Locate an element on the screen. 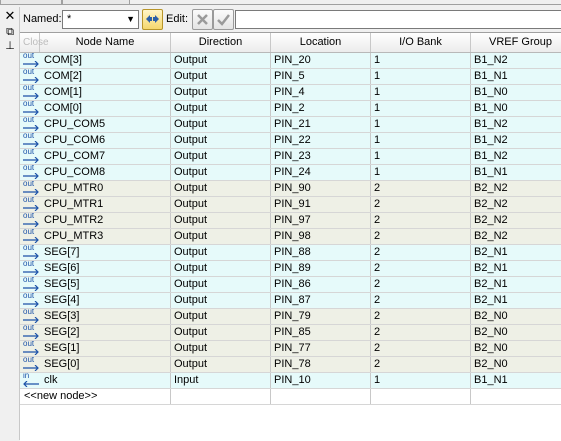 This screenshot has height=441, width=561. node-name-cell: out COM[1] is located at coordinates (95, 92).